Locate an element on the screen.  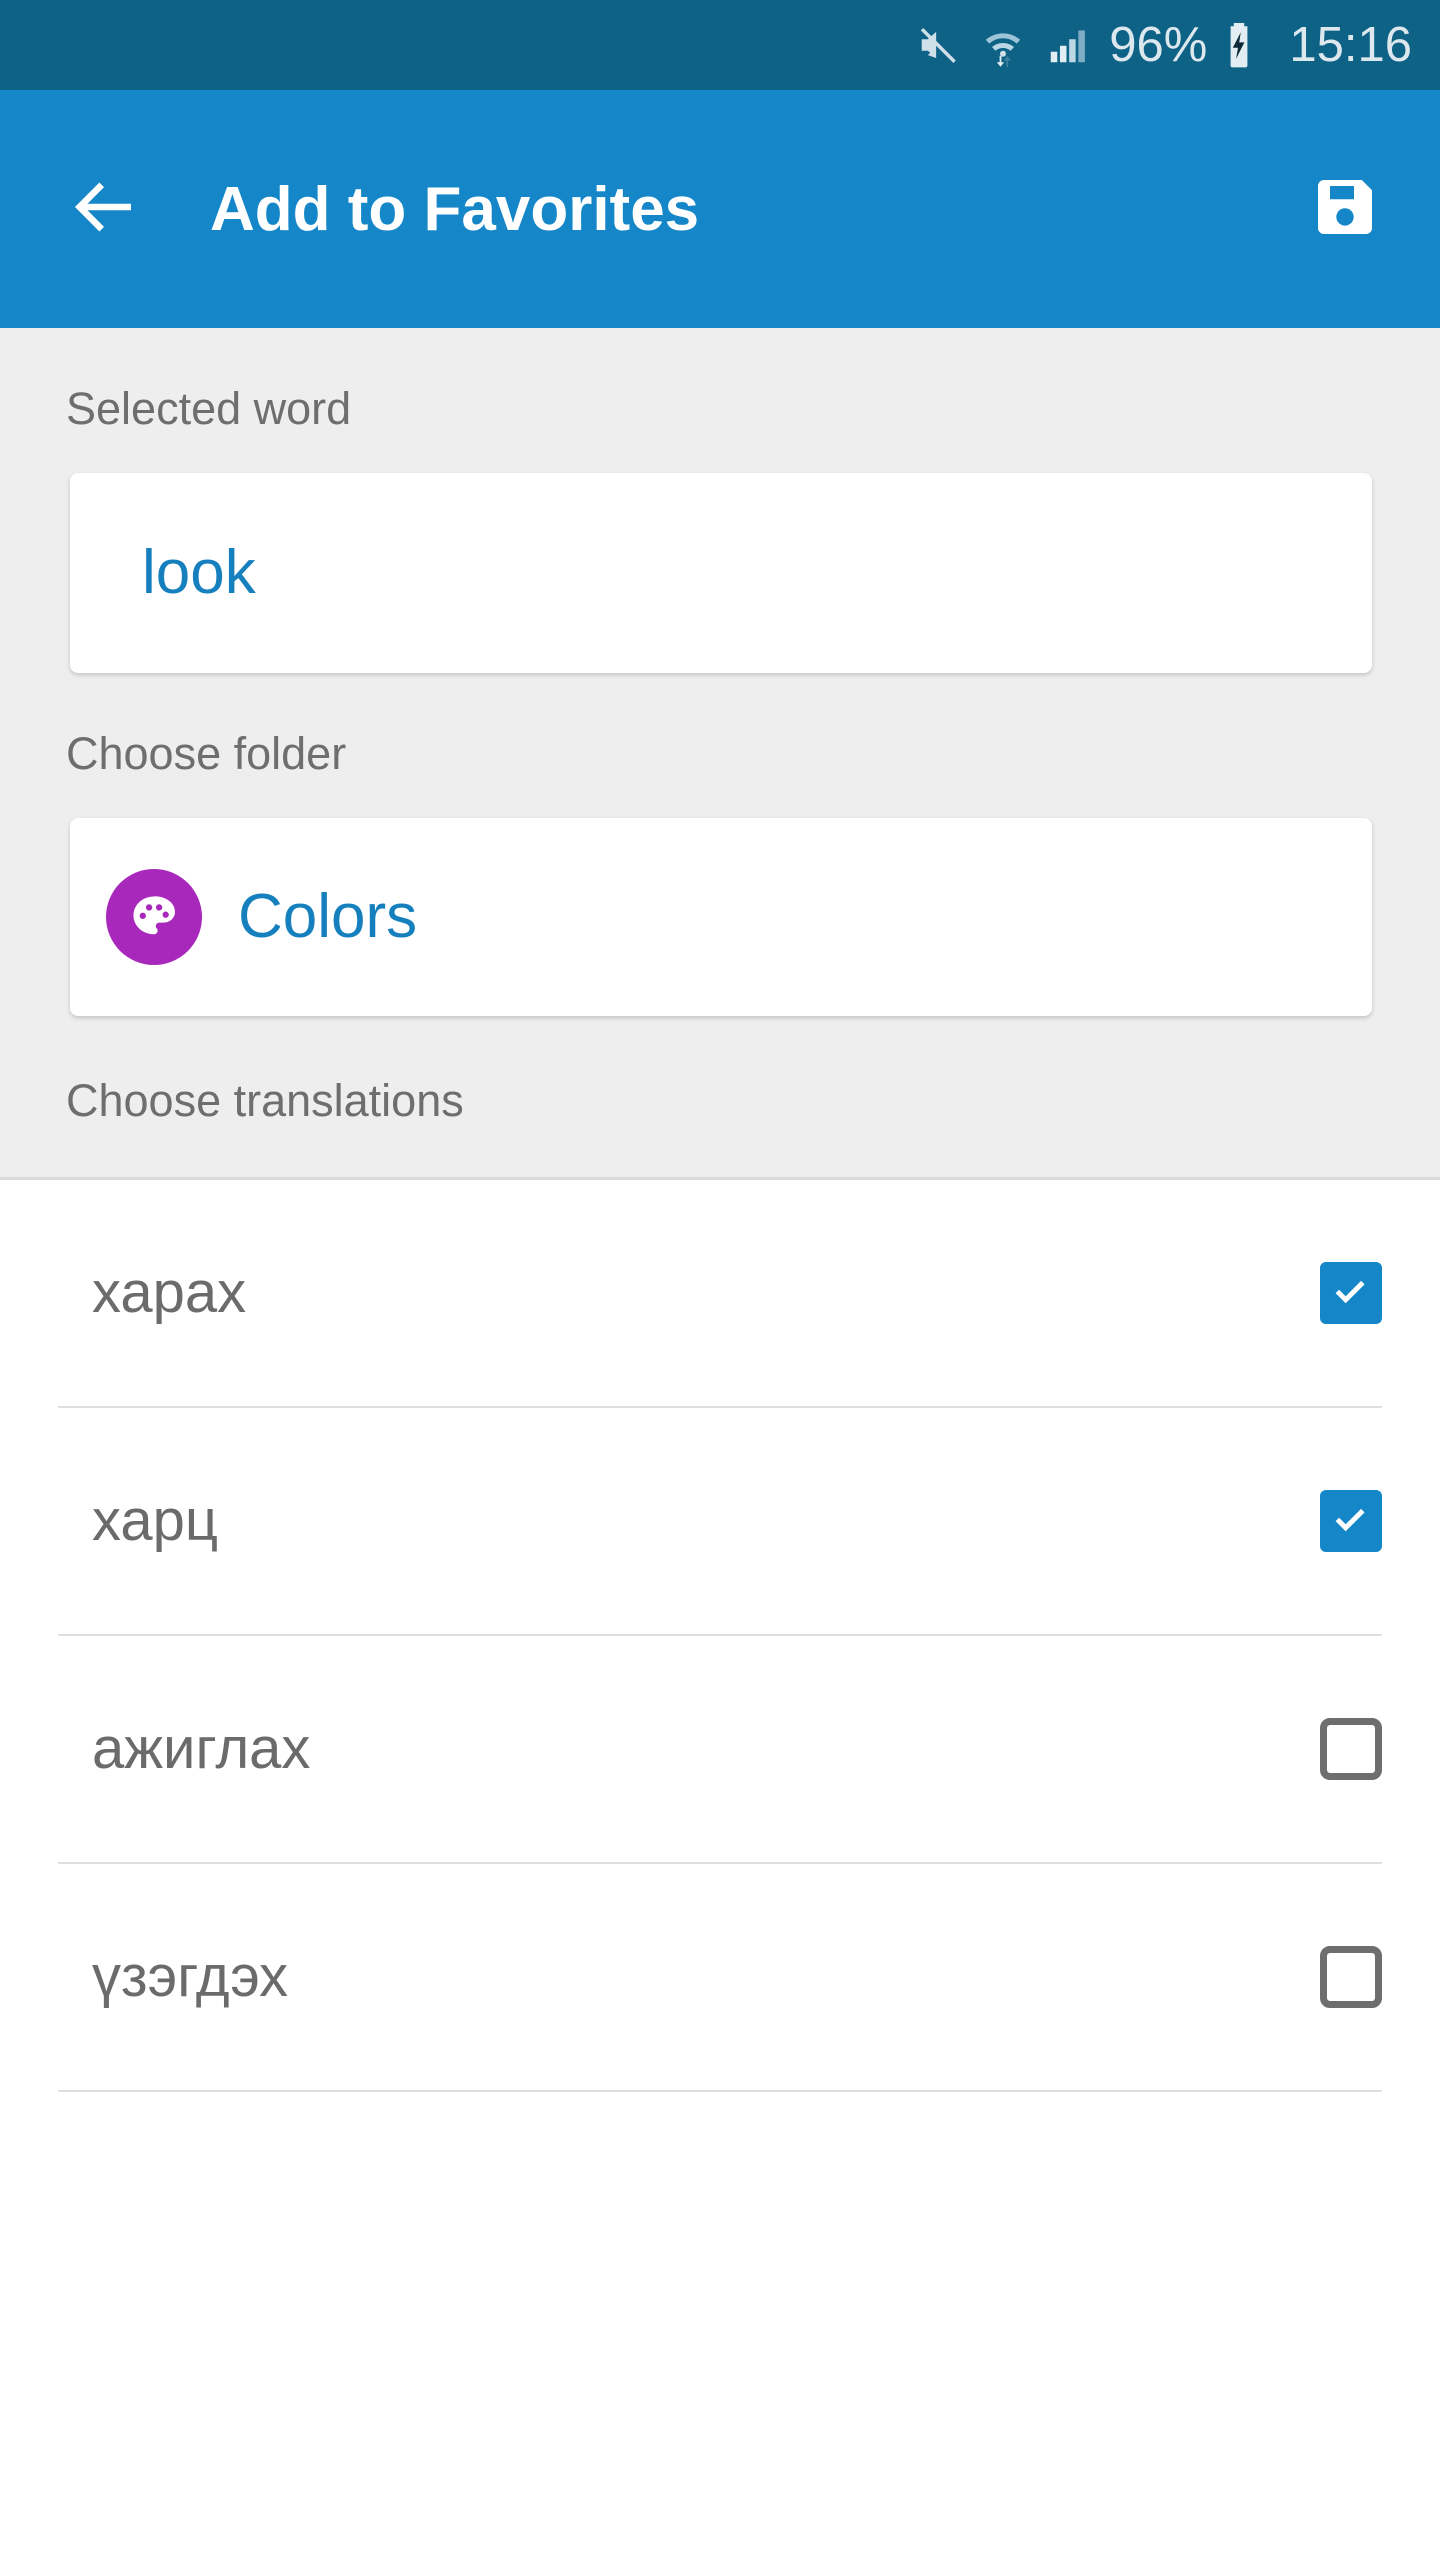
wifi-transfer-icon is located at coordinates (1003, 45).